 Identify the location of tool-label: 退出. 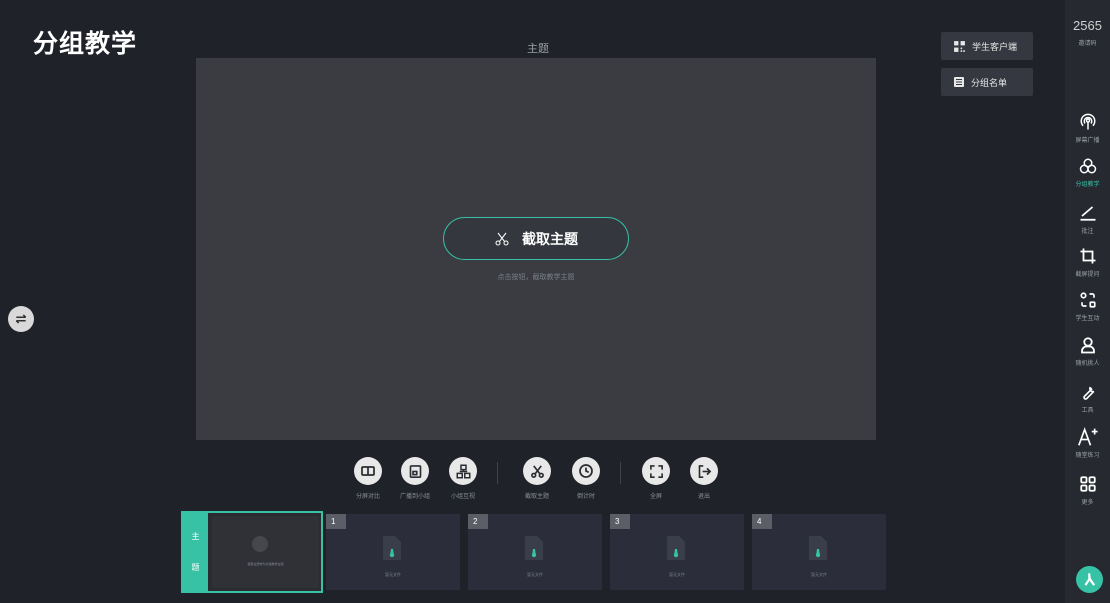
(703, 497).